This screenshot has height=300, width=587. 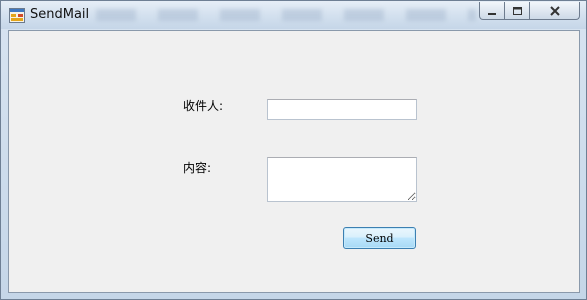 I want to click on title-bar: SendMail, so click(x=293, y=15).